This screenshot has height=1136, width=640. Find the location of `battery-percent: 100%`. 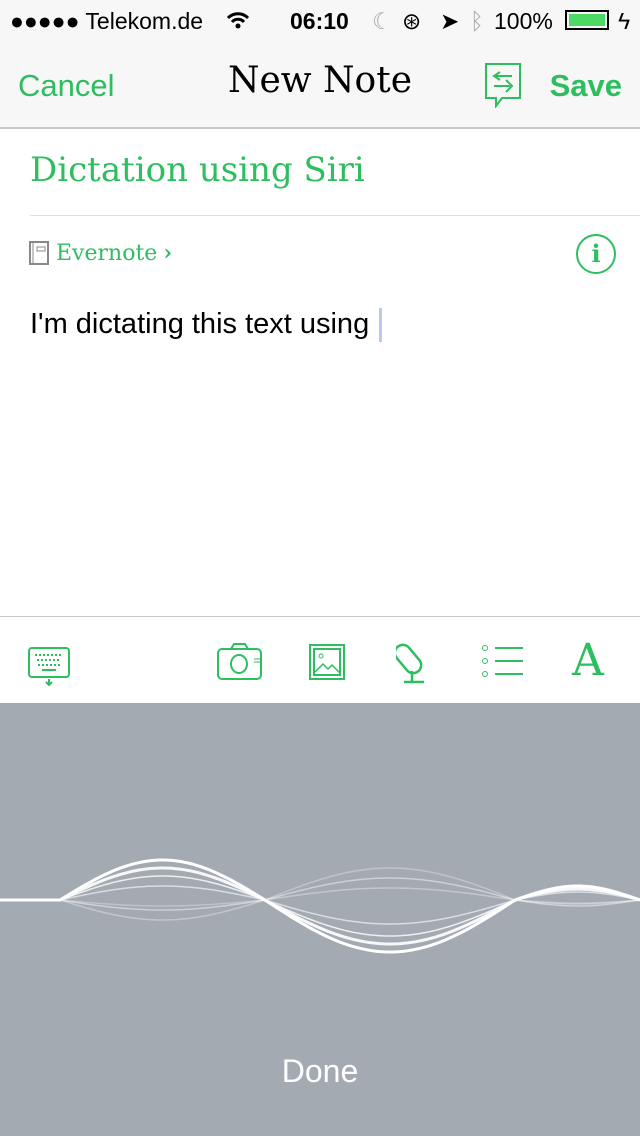

battery-percent: 100% is located at coordinates (523, 21).